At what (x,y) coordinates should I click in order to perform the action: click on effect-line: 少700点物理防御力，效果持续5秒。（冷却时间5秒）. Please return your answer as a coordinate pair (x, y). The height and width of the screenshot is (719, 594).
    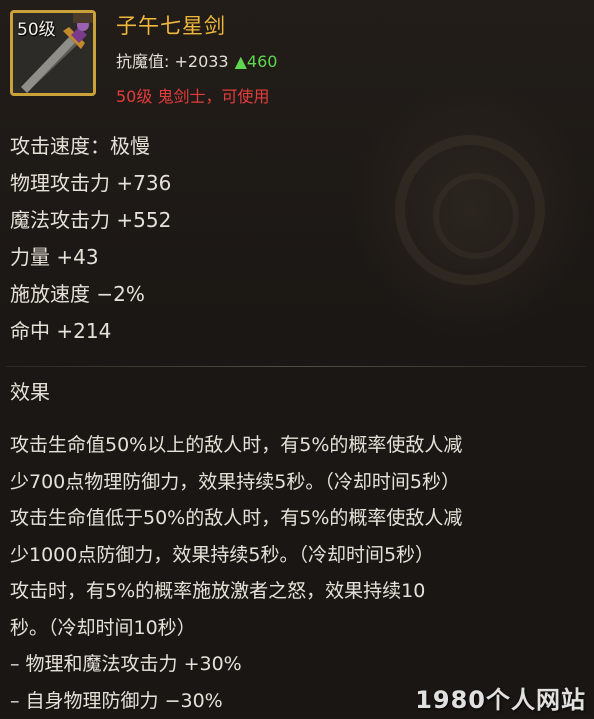
    Looking at the image, I should click on (236, 482).